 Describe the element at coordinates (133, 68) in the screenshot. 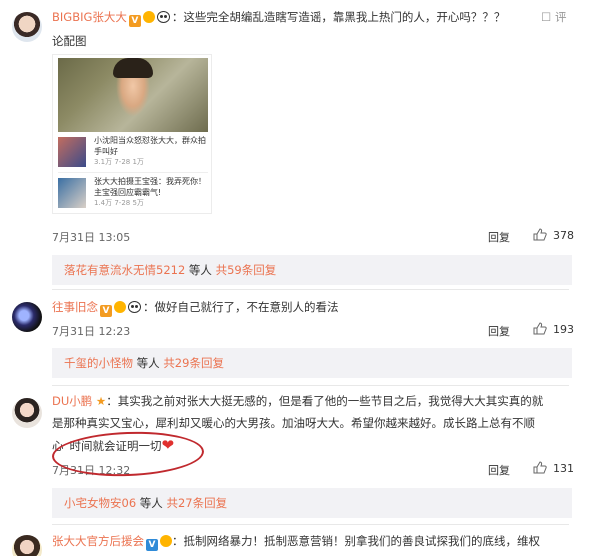

I see `card-hair` at that location.